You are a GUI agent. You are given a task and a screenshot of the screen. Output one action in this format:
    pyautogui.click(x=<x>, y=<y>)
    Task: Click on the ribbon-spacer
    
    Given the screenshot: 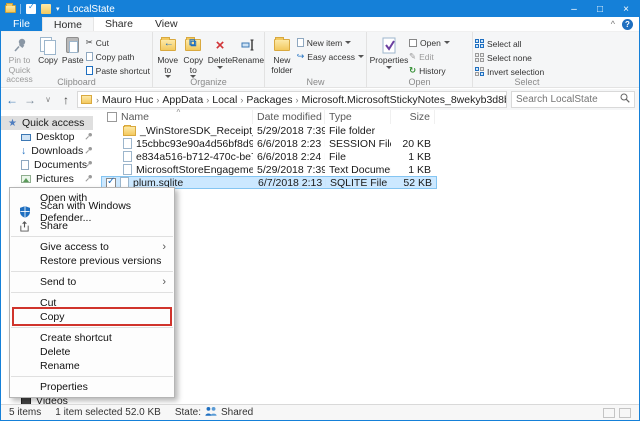 What is the action you would take?
    pyautogui.click(x=610, y=59)
    